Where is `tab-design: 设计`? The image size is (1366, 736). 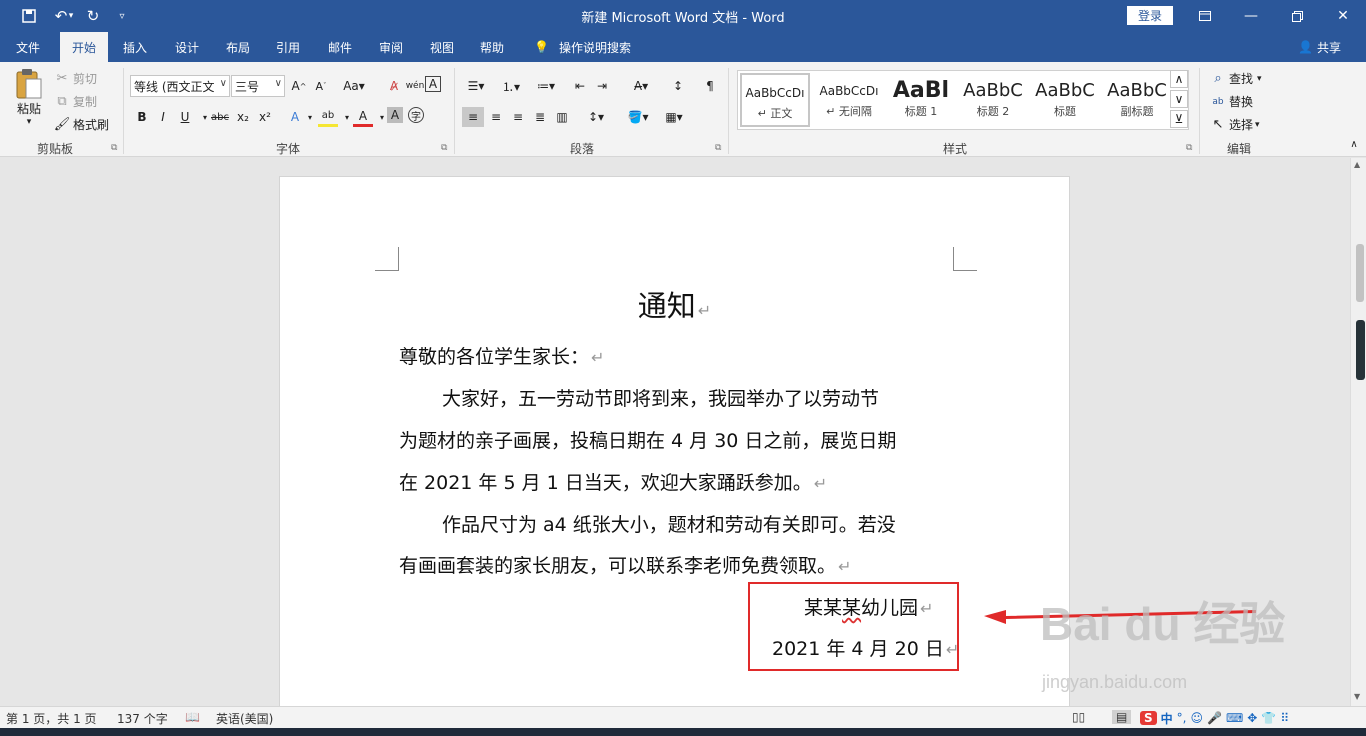 tab-design: 设计 is located at coordinates (187, 47).